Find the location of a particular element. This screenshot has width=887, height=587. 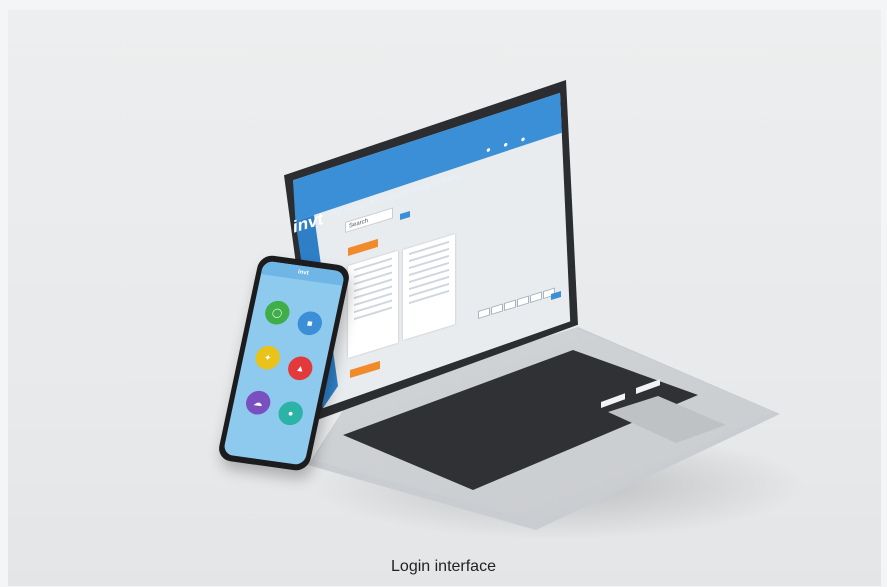

user-tile-icon: ● is located at coordinates (291, 413).